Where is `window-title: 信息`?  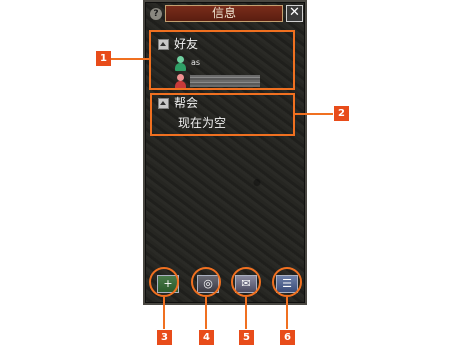 window-title: 信息 is located at coordinates (224, 13).